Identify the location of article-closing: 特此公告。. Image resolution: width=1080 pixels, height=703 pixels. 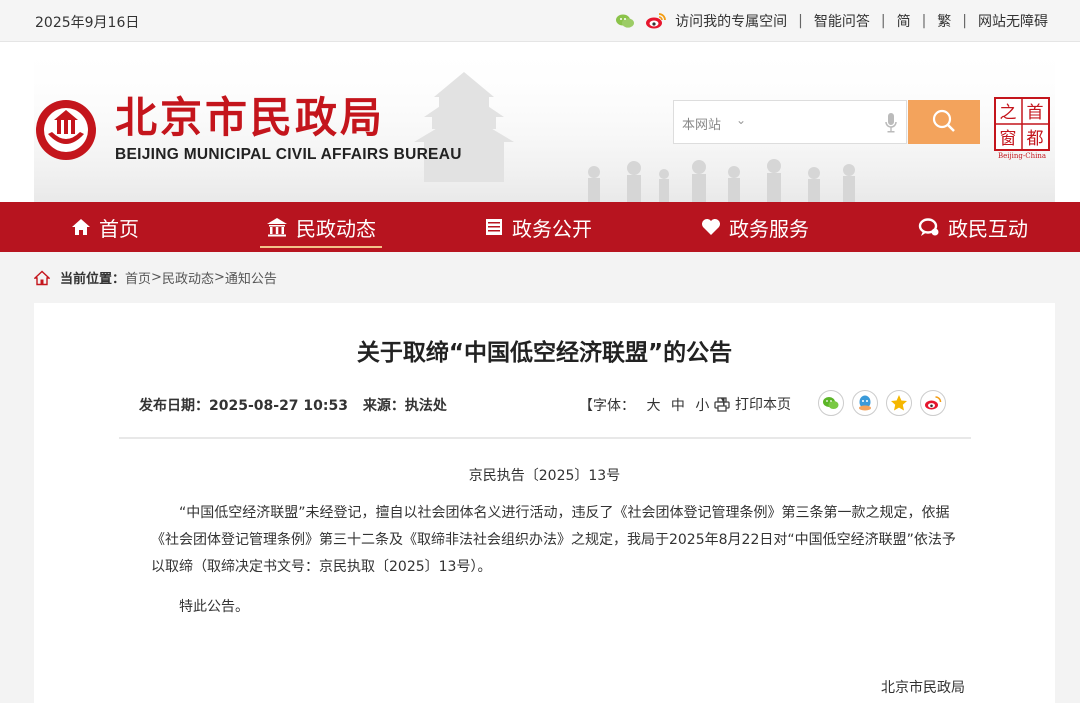
(214, 607).